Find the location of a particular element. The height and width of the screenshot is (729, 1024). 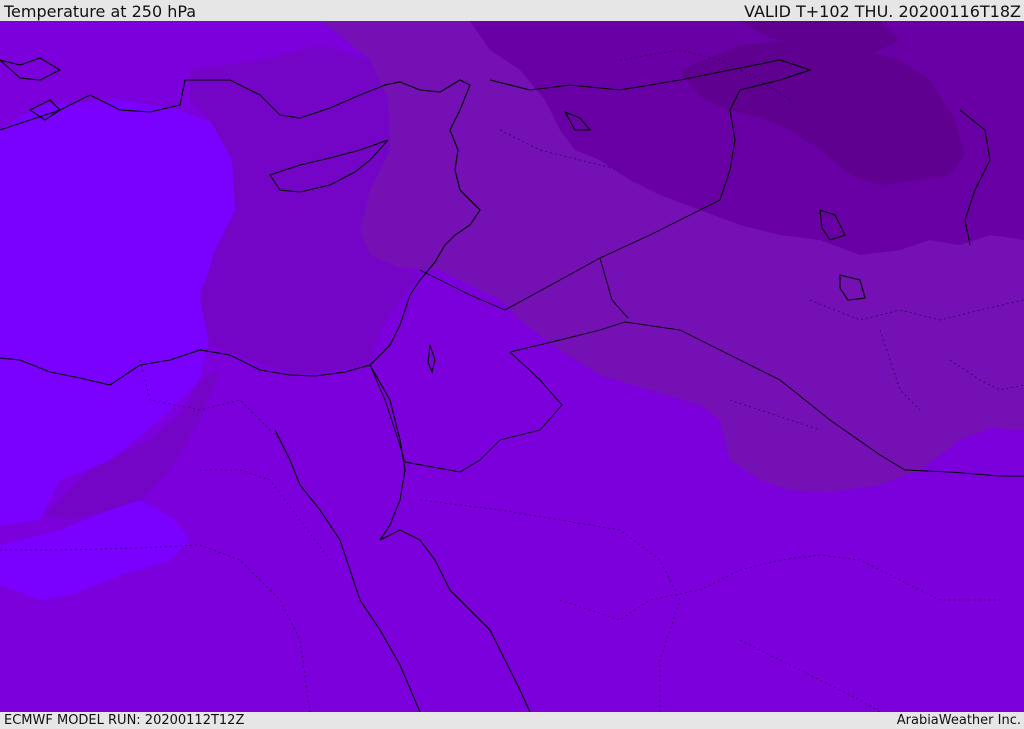

credit: ArabiaWeather Inc. is located at coordinates (958, 720).